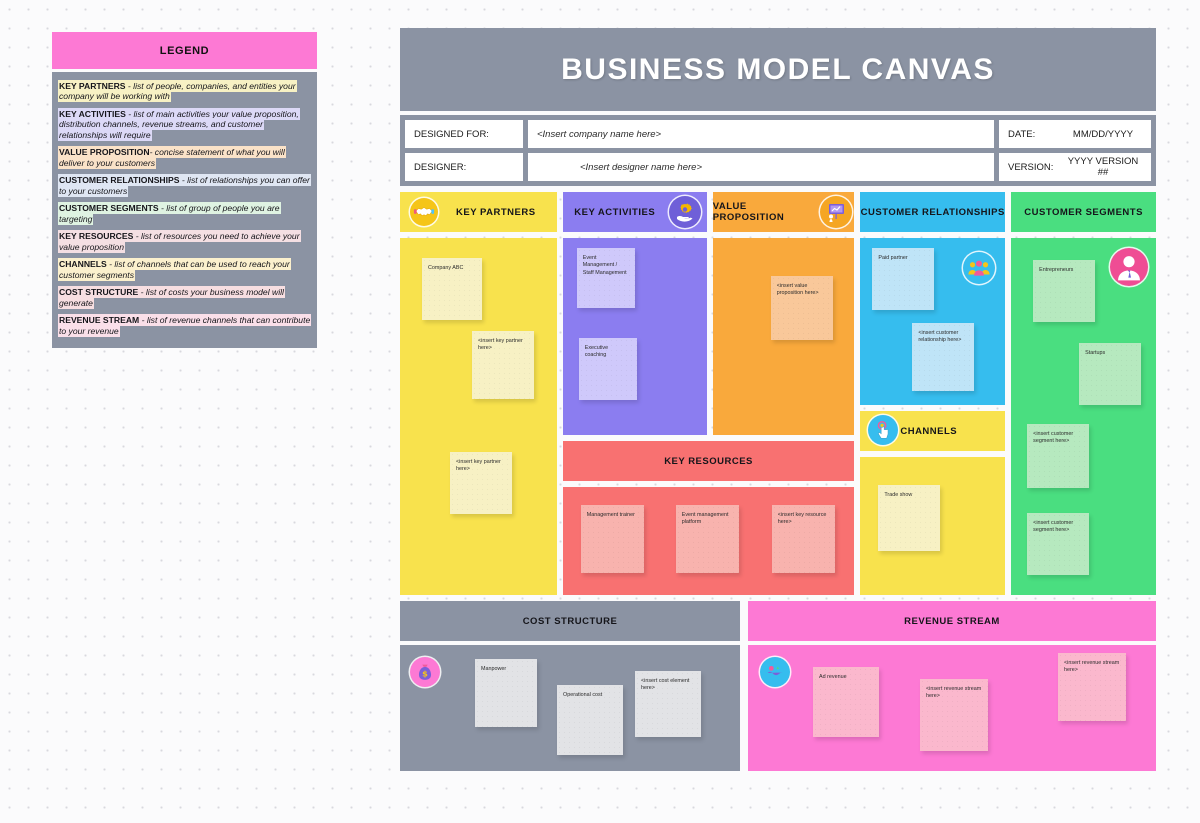 Image resolution: width=1200 pixels, height=823 pixels. I want to click on page-title: BUSINESS MODEL CANVAS, so click(778, 69).